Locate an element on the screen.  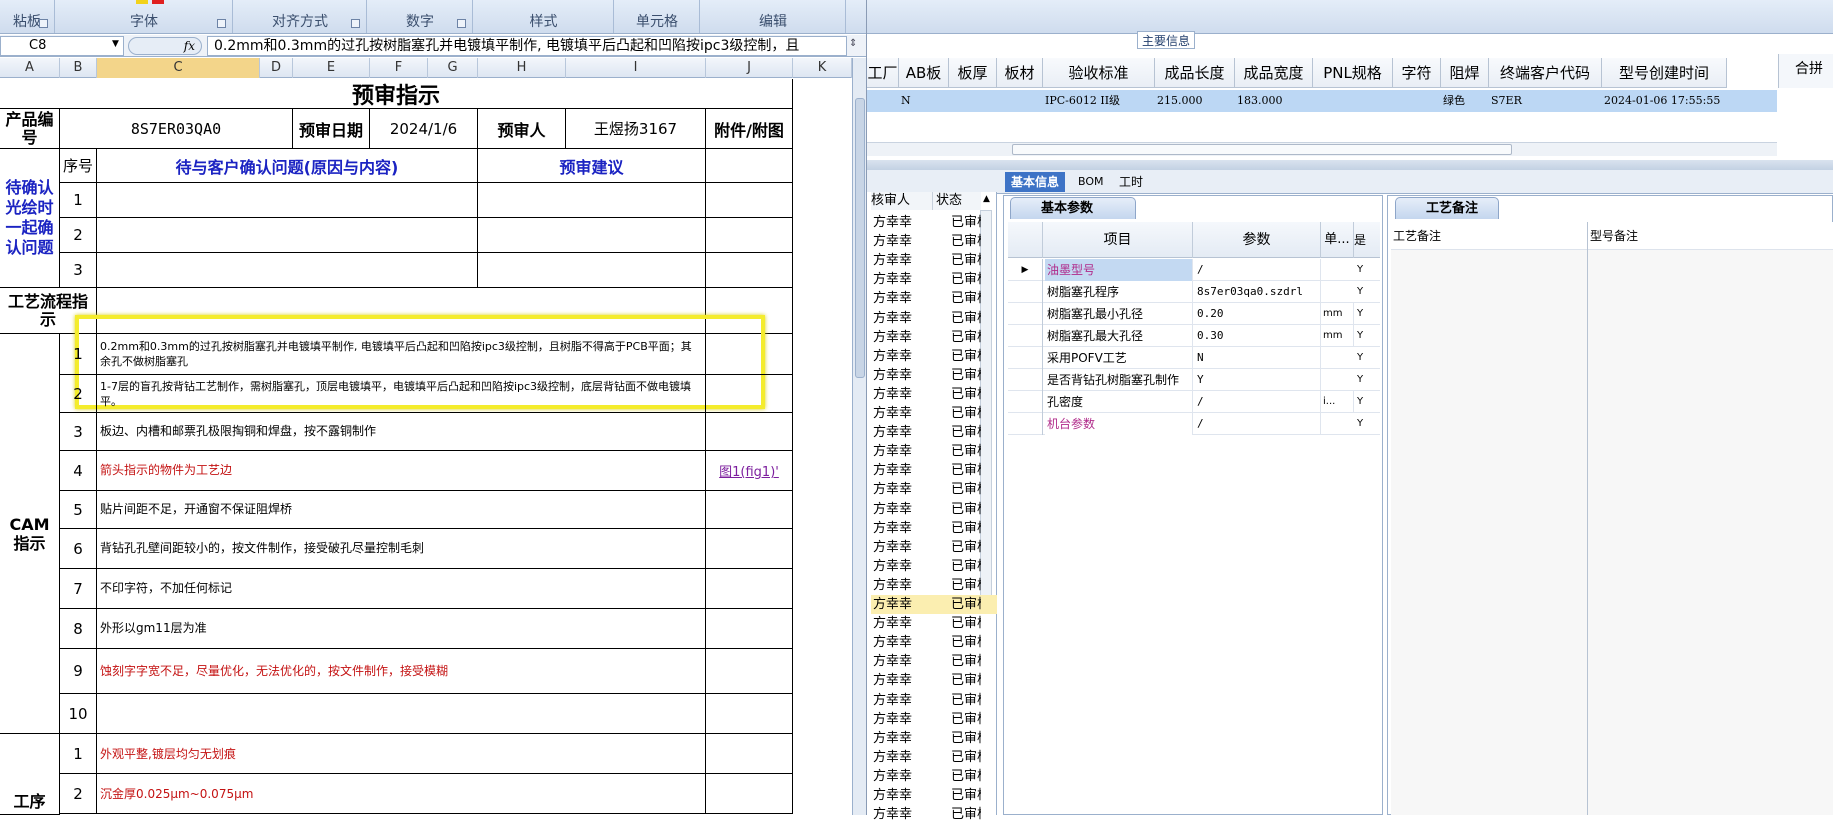
column-header: C is located at coordinates (178, 68).